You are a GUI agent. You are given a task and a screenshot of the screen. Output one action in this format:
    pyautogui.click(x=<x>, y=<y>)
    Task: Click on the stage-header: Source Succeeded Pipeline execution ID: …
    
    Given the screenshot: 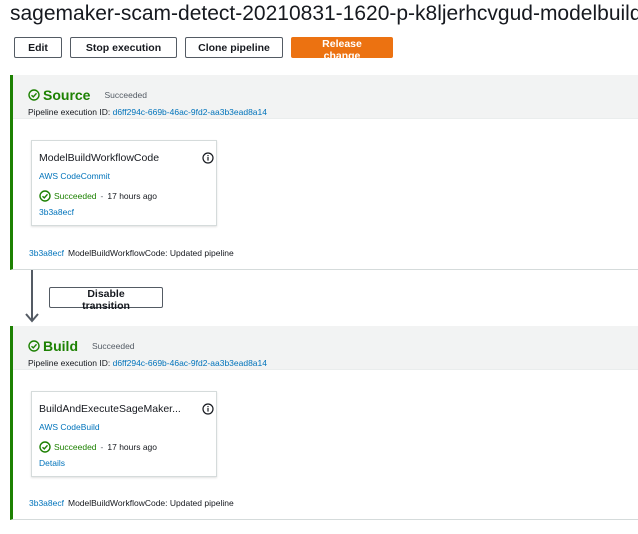 What is the action you would take?
    pyautogui.click(x=325, y=97)
    